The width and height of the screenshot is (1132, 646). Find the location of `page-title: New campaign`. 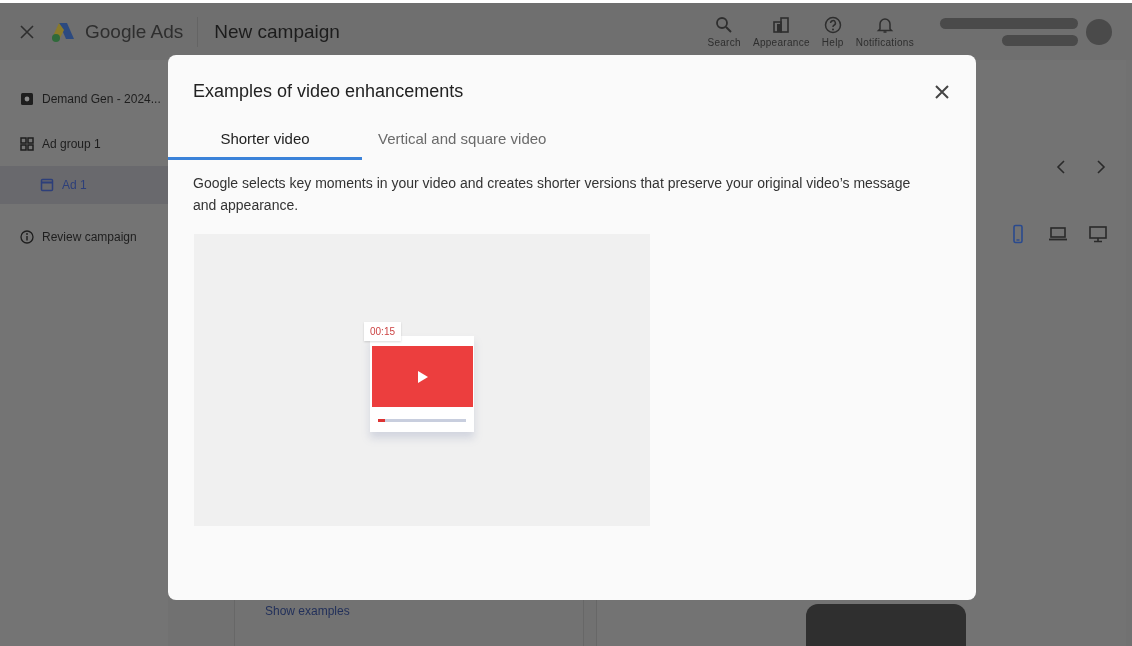

page-title: New campaign is located at coordinates (277, 31).